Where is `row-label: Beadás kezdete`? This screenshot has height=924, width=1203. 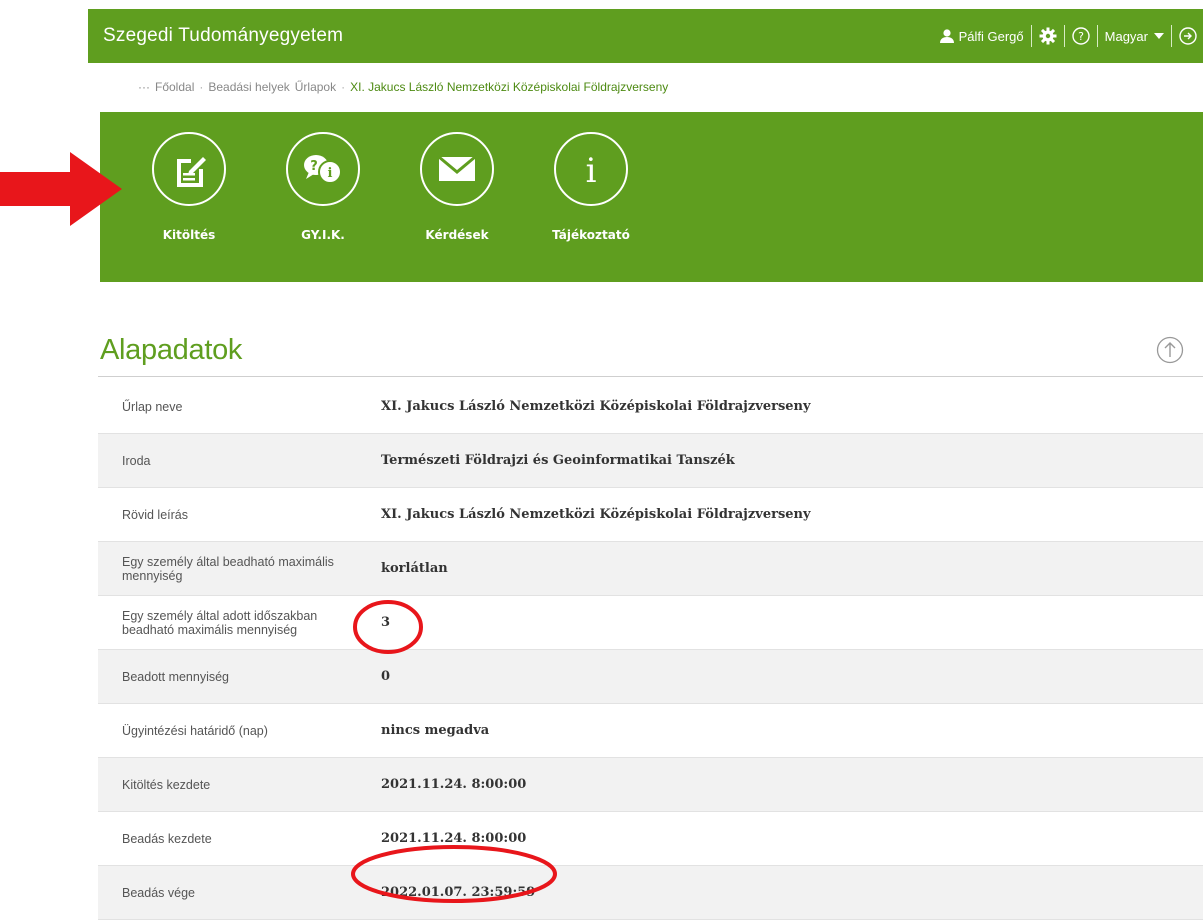 row-label: Beadás kezdete is located at coordinates (167, 838).